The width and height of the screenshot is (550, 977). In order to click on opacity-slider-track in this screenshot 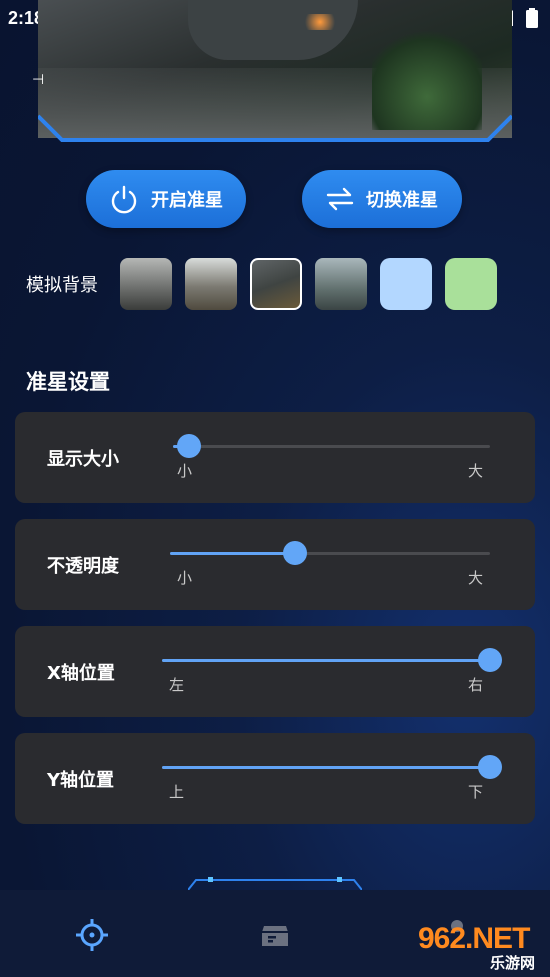, I will do `click(330, 553)`.